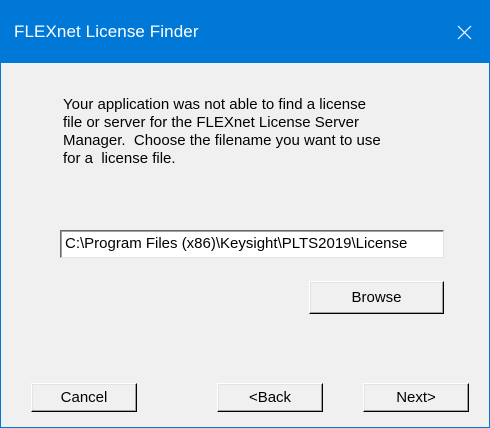  I want to click on window-title: FLEXnet License Finder, so click(106, 31).